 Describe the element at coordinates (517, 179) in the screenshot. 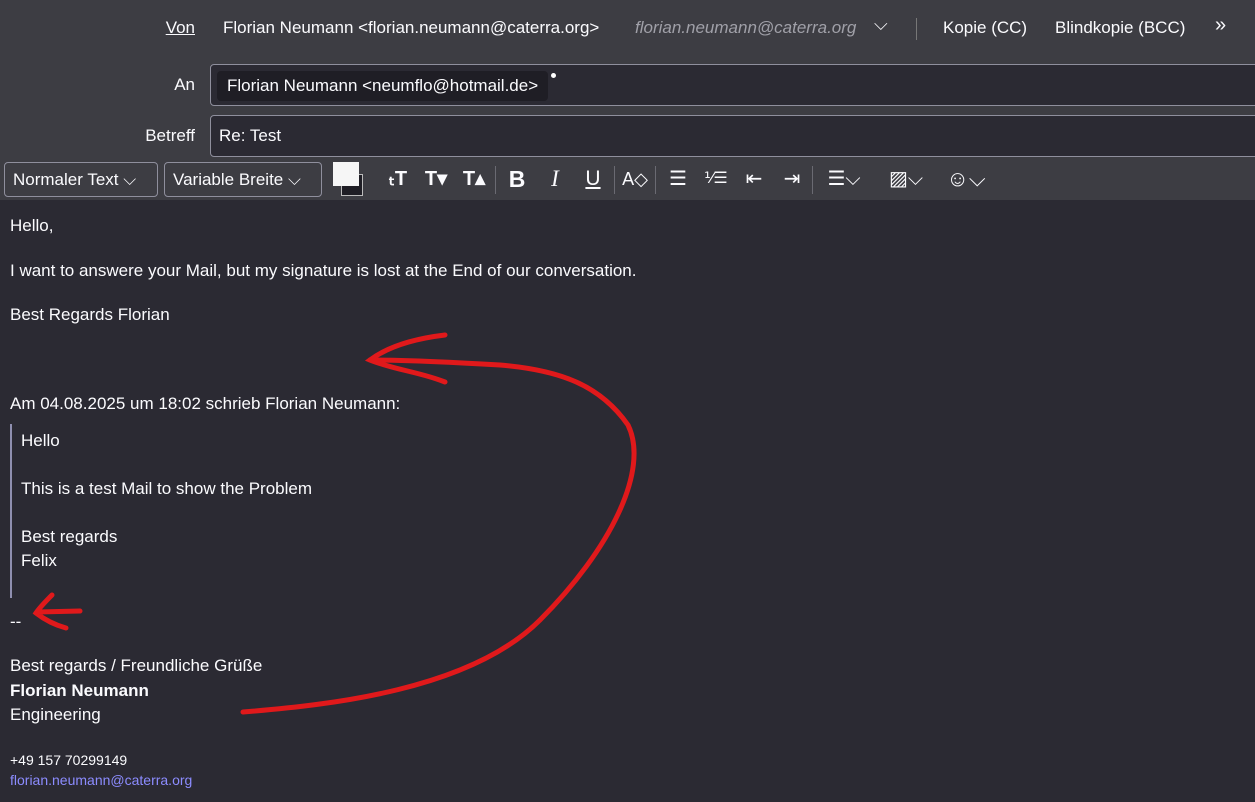

I see `bold-icon: B` at that location.